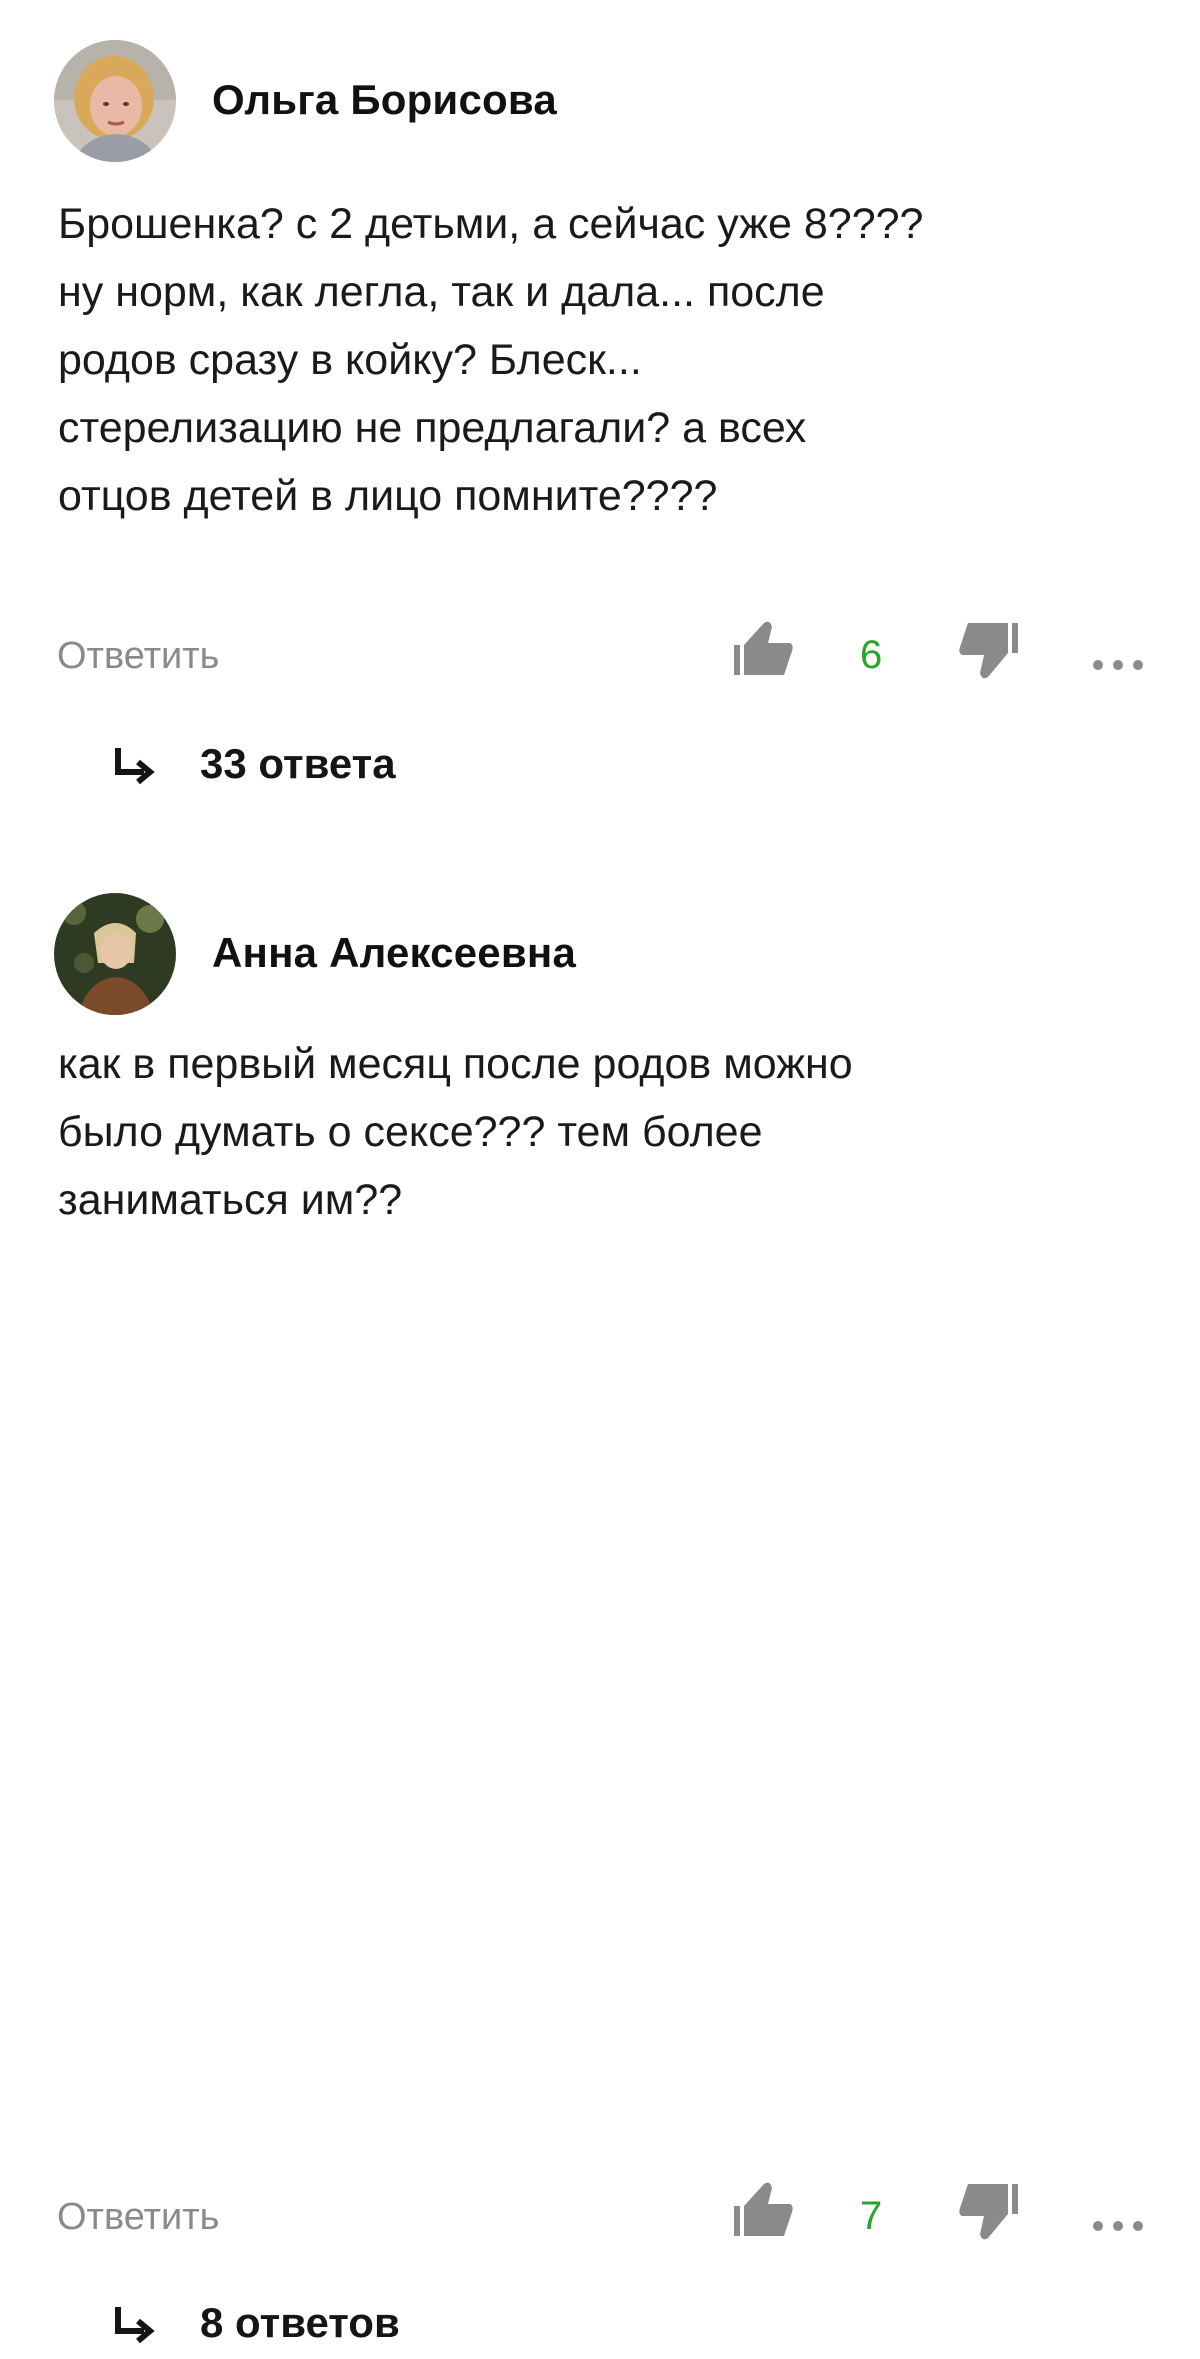 The width and height of the screenshot is (1200, 2359). Describe the element at coordinates (600, 956) in the screenshot. I see `comment-header: Анна Алексеевна` at that location.